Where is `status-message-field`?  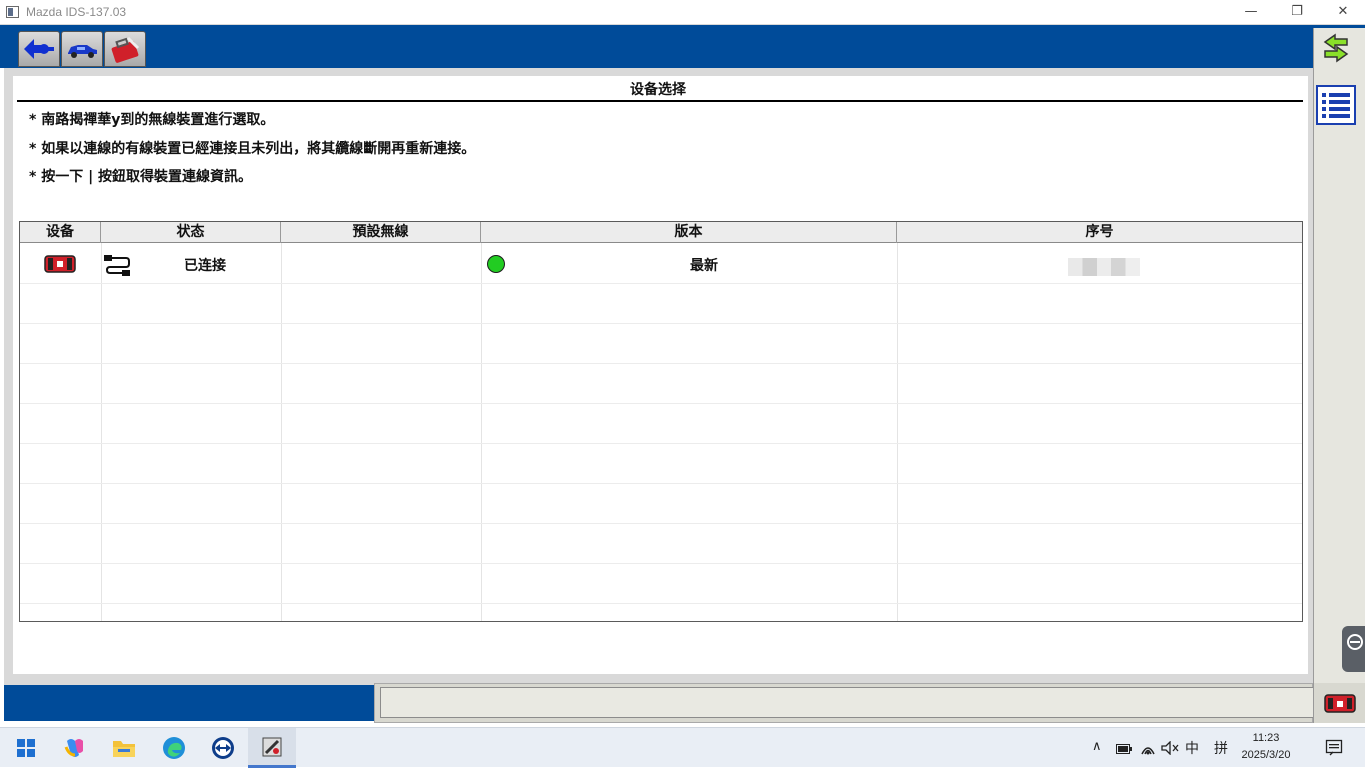 status-message-field is located at coordinates (847, 702).